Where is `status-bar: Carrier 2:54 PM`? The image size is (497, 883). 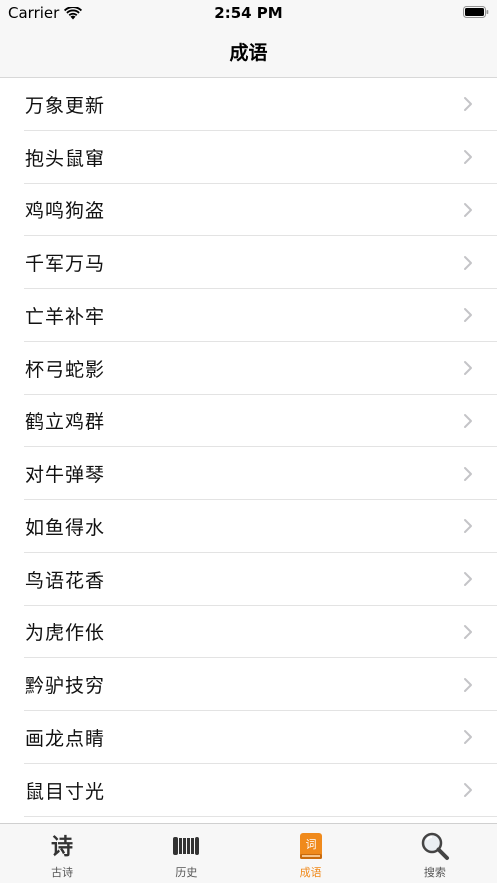
status-bar: Carrier 2:54 PM is located at coordinates (248, 14).